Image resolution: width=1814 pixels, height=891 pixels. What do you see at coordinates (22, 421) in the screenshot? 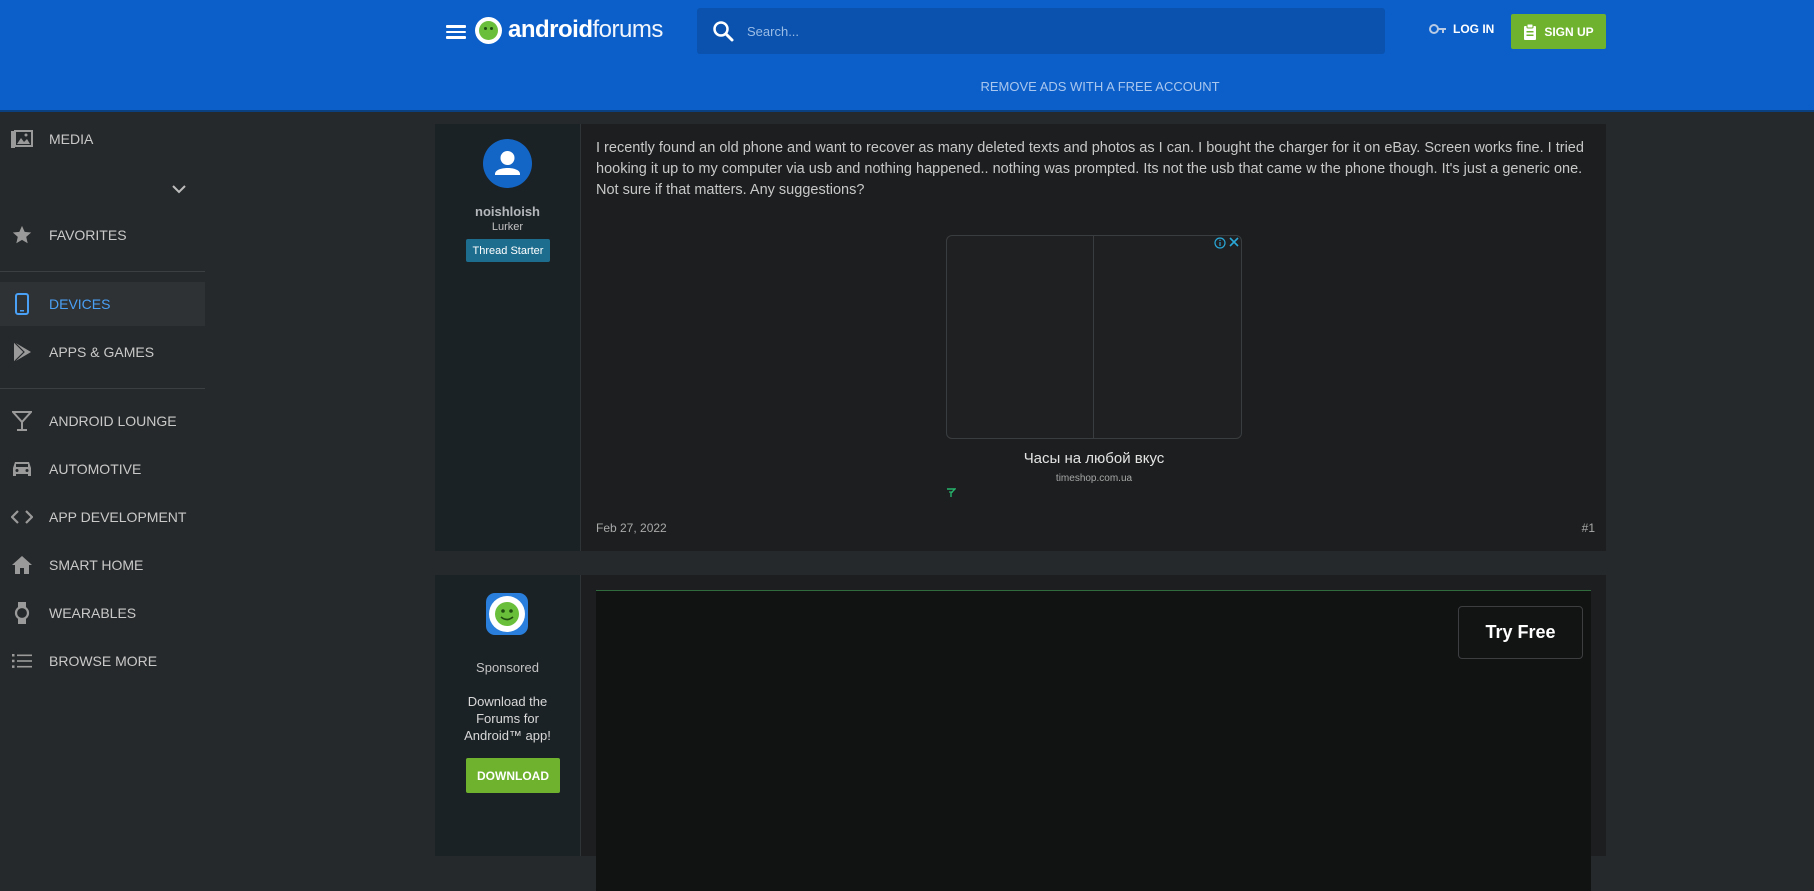
I see `cocktail-icon` at bounding box center [22, 421].